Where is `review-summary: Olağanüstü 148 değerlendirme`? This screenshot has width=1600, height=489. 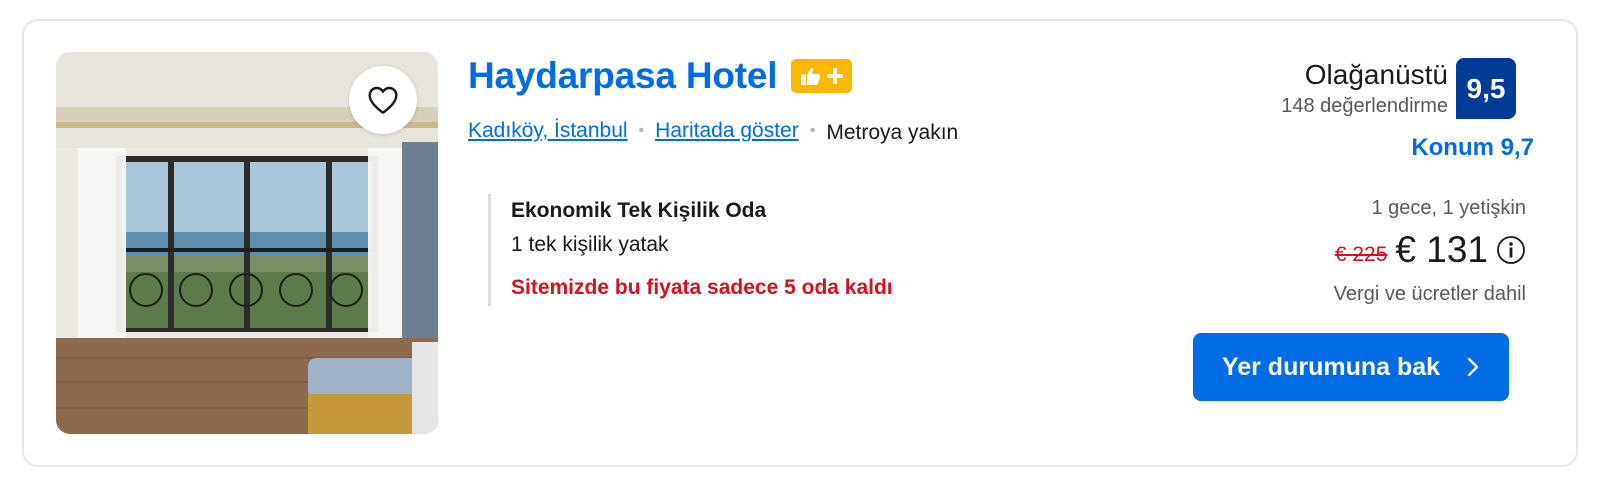 review-summary: Olağanüstü 148 değerlendirme is located at coordinates (1364, 89).